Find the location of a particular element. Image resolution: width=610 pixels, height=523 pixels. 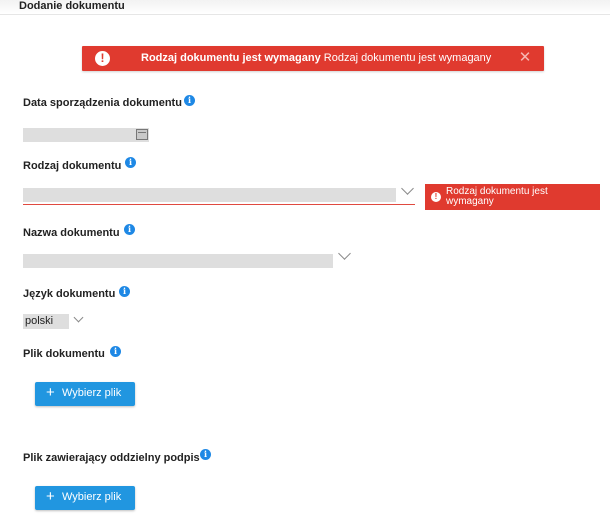

language-value: polski is located at coordinates (46, 321).